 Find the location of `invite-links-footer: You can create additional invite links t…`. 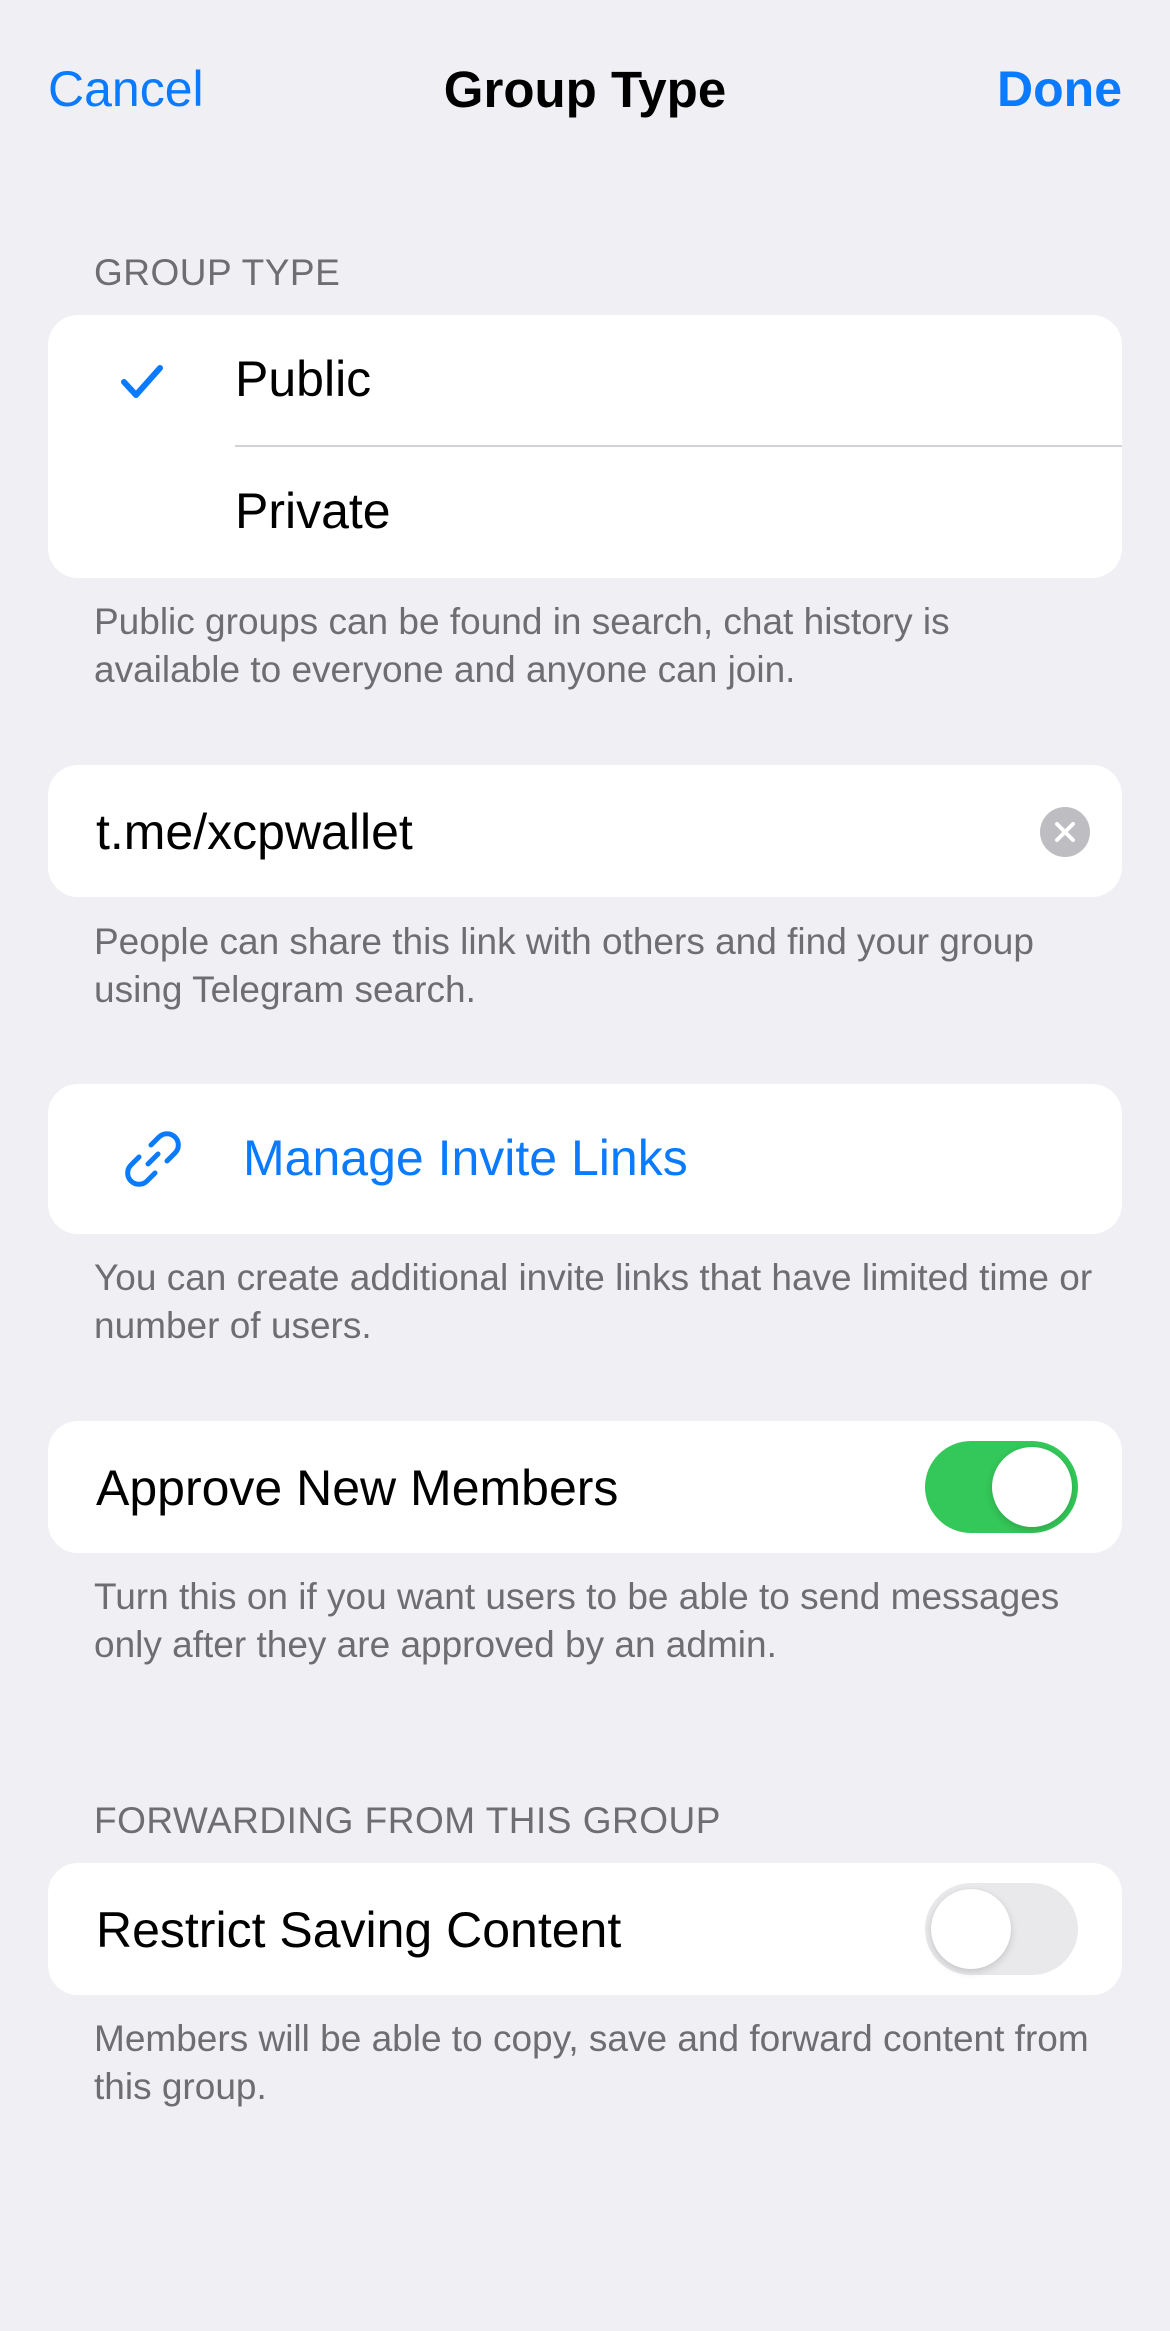

invite-links-footer: You can create additional invite links t… is located at coordinates (593, 1301).